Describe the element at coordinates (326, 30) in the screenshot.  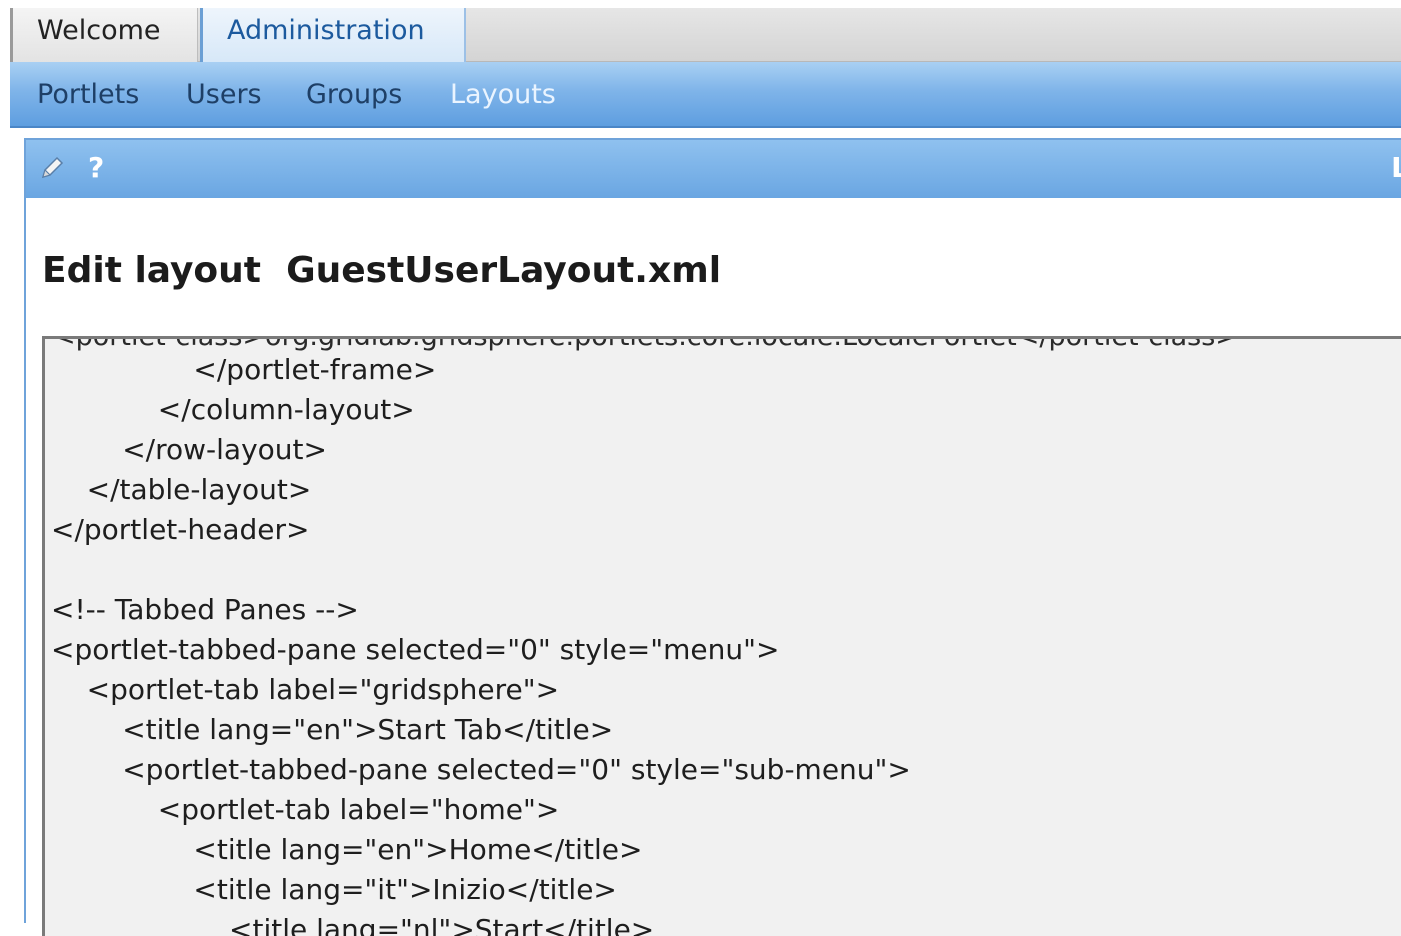
I see `tab-administration-label: Administration` at that location.